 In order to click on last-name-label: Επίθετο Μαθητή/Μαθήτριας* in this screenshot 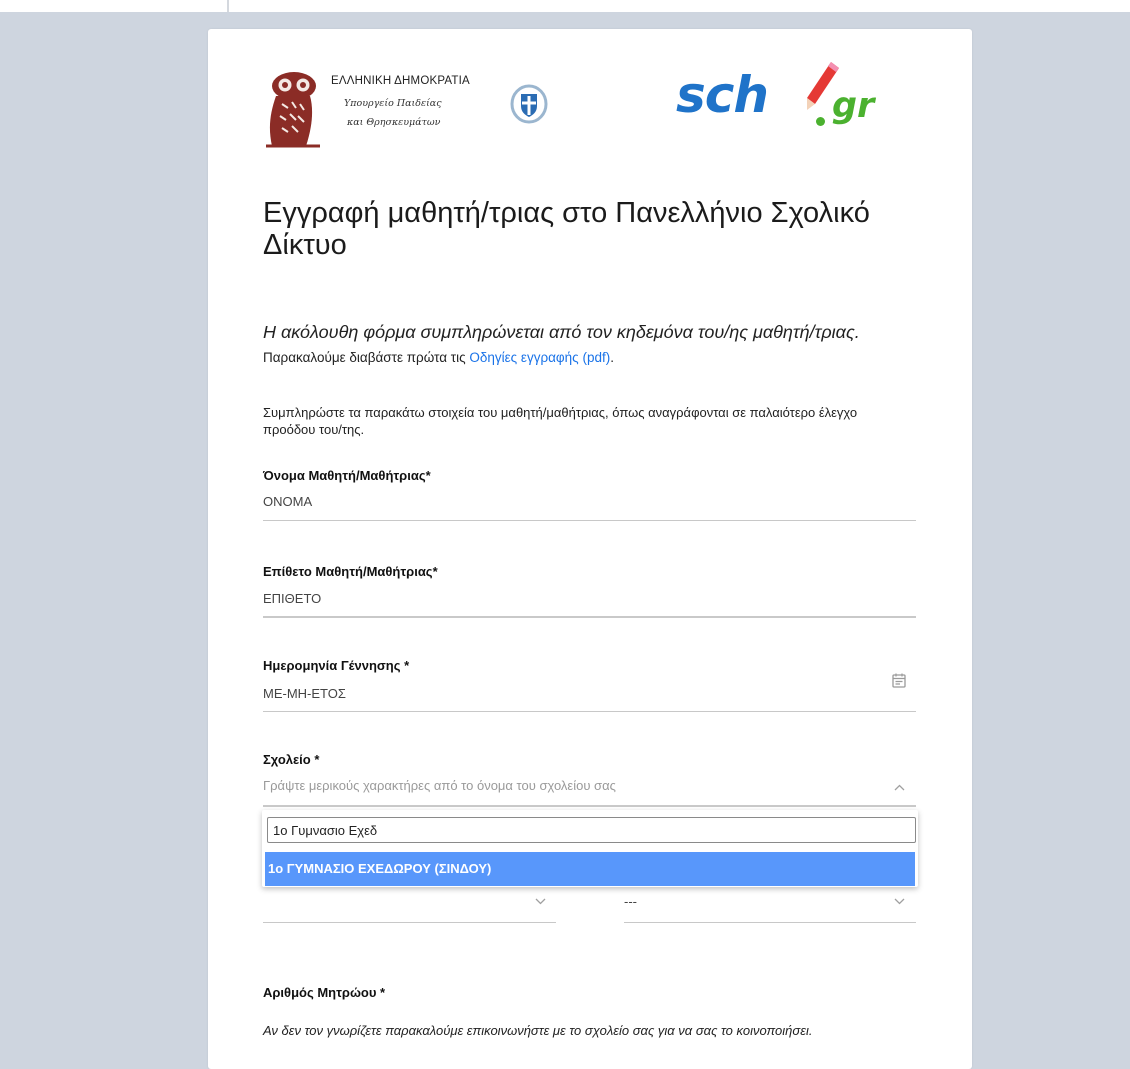, I will do `click(350, 571)`.